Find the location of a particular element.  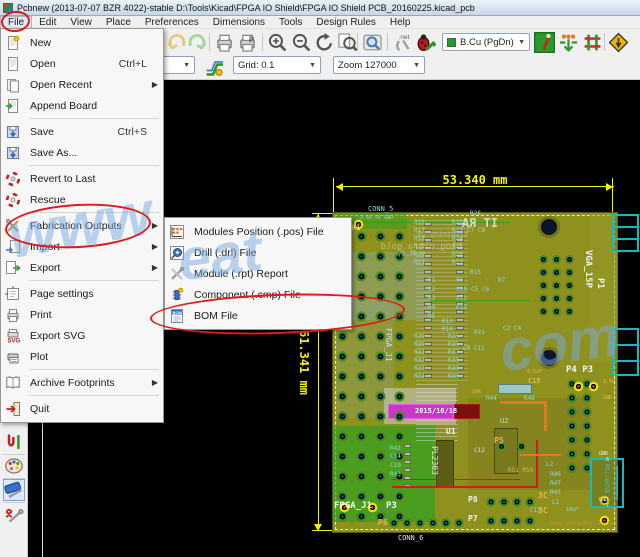

toolbar-zoom-in-icon is located at coordinates (277, 42).